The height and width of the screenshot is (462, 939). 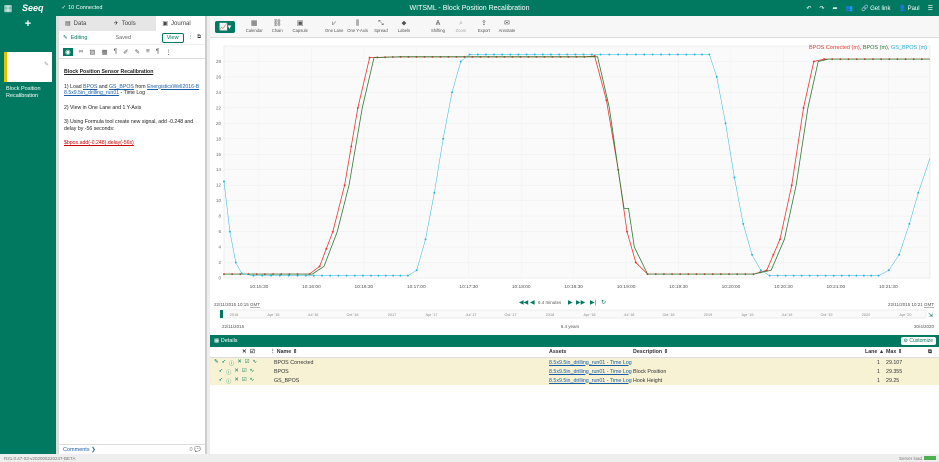 I want to click on redo-icon: ↷, so click(x=821, y=8).